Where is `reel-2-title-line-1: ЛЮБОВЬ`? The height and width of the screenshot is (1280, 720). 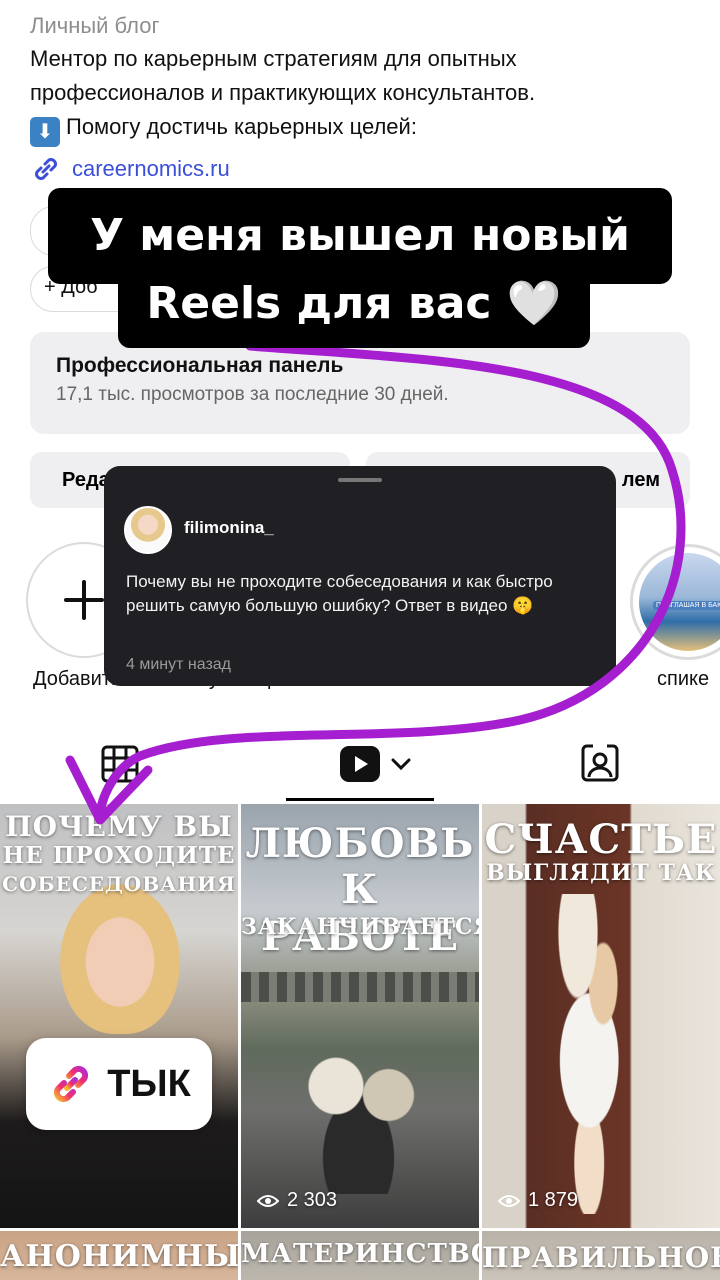 reel-2-title-line-1: ЛЮБОВЬ is located at coordinates (360, 843).